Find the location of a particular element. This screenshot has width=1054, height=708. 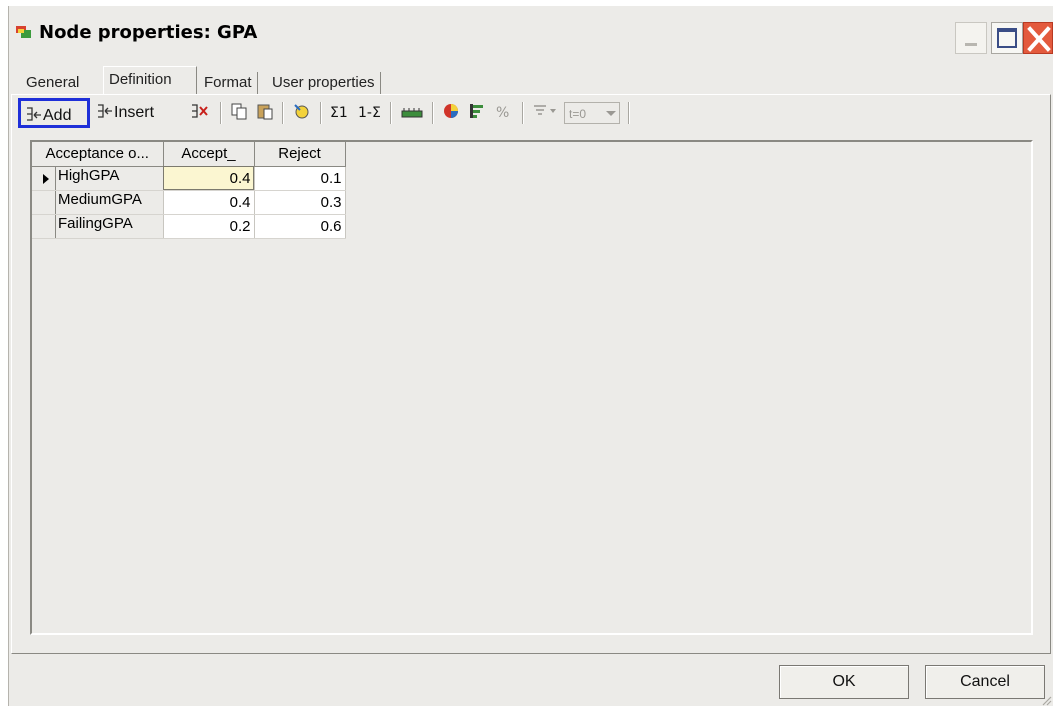

current-row-marker is located at coordinates (45, 178).